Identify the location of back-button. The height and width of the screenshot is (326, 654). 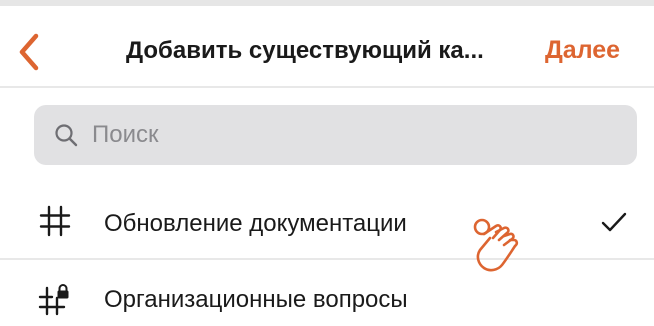
(29, 52).